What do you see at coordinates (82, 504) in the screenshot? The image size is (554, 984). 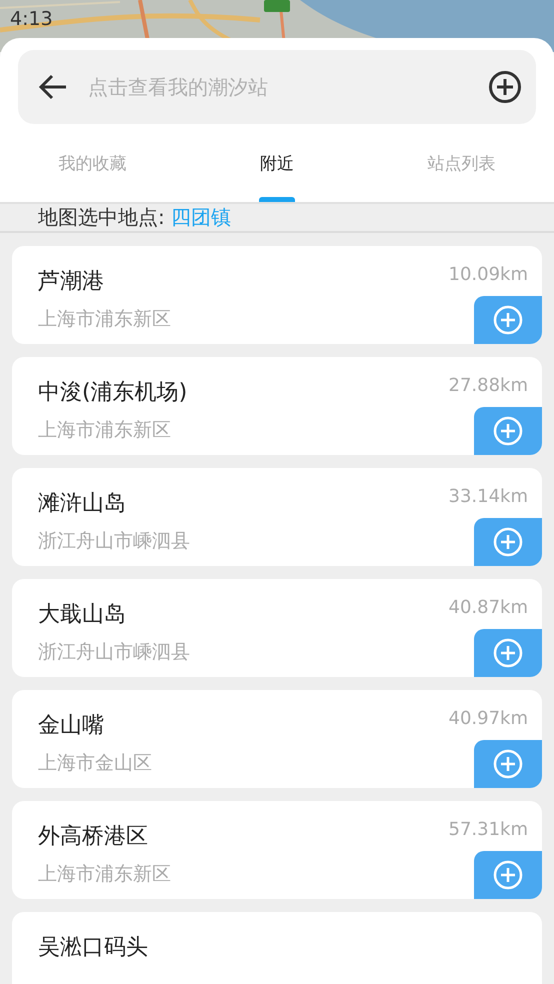 I see `station-name: 滩浒山岛` at bounding box center [82, 504].